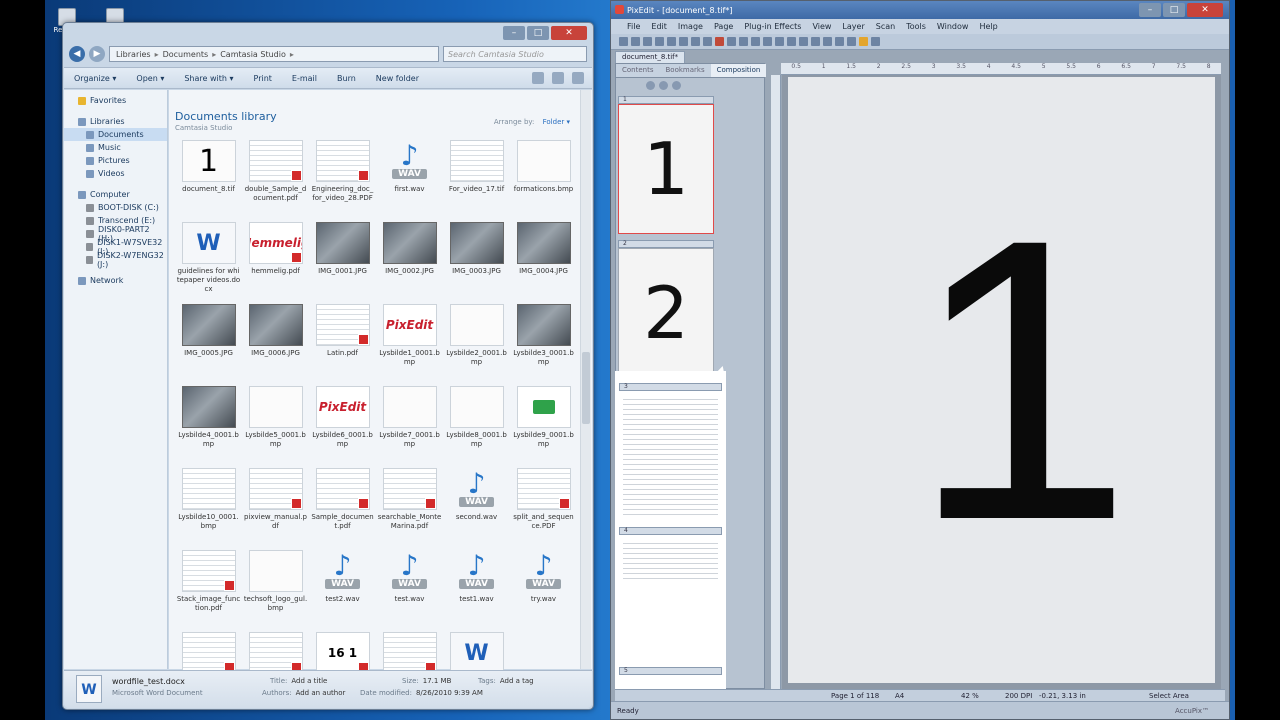 The image size is (1280, 720). What do you see at coordinates (638, 70) in the screenshot?
I see `tab-contents: Contents` at bounding box center [638, 70].